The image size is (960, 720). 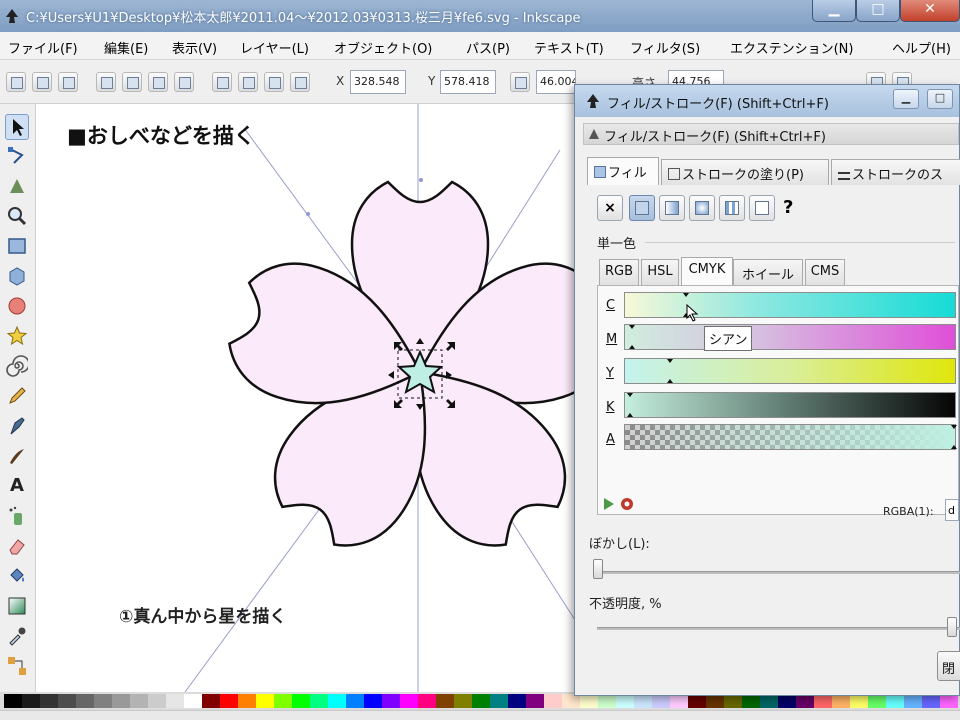 What do you see at coordinates (952, 627) in the screenshot?
I see `opacity-slider-knob` at bounding box center [952, 627].